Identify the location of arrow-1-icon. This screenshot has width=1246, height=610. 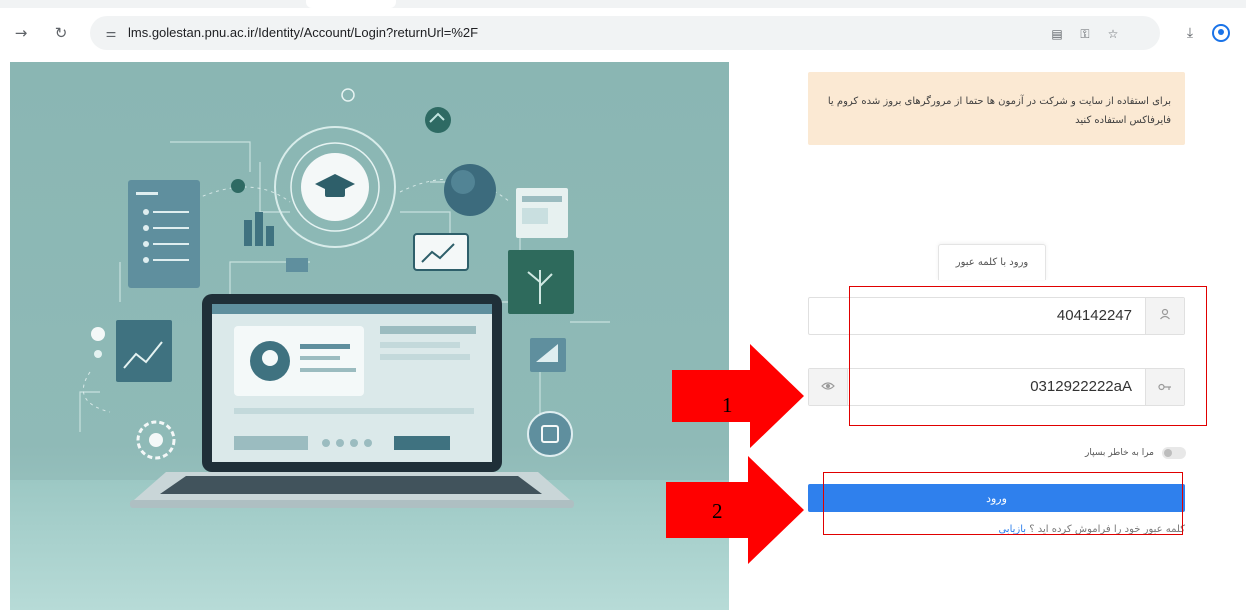
(738, 396).